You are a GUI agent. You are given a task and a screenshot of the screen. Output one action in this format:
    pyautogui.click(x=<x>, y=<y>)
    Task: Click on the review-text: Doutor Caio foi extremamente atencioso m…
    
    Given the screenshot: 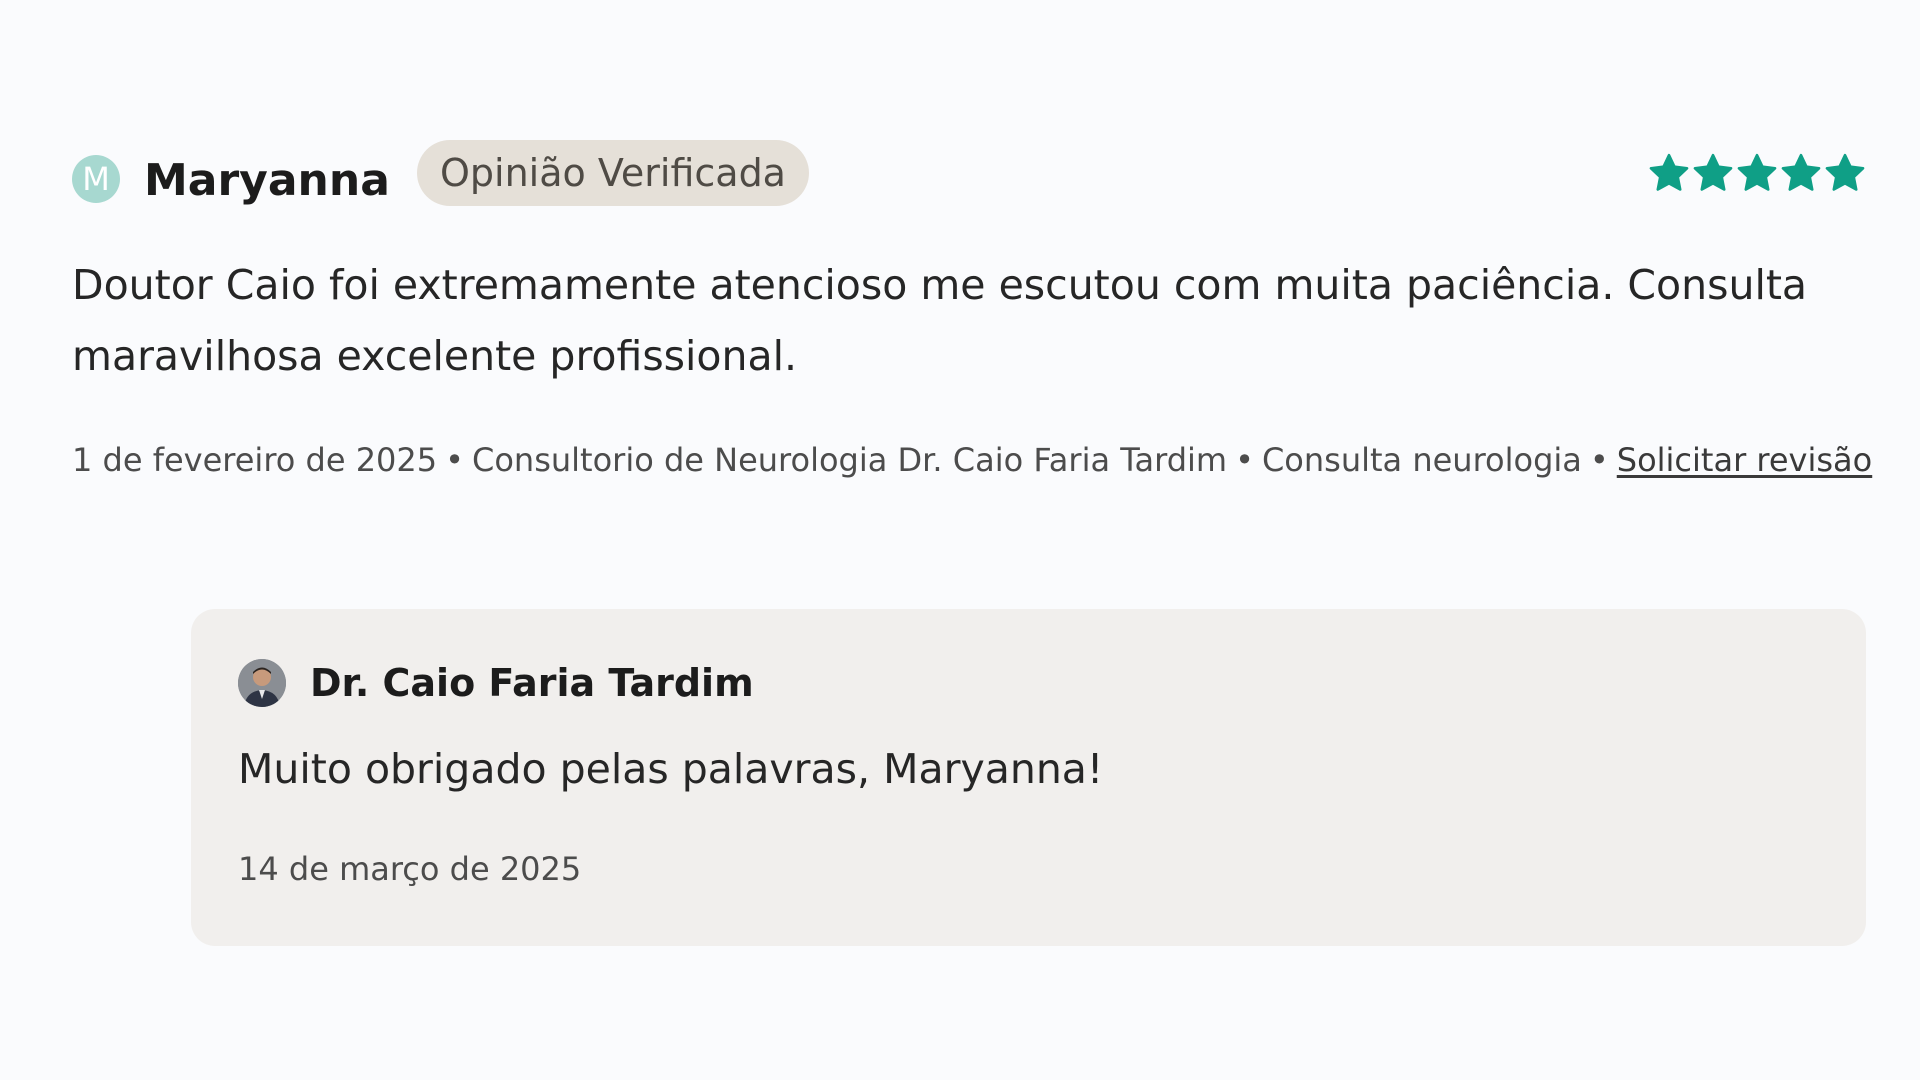 What is the action you would take?
    pyautogui.click(x=940, y=320)
    